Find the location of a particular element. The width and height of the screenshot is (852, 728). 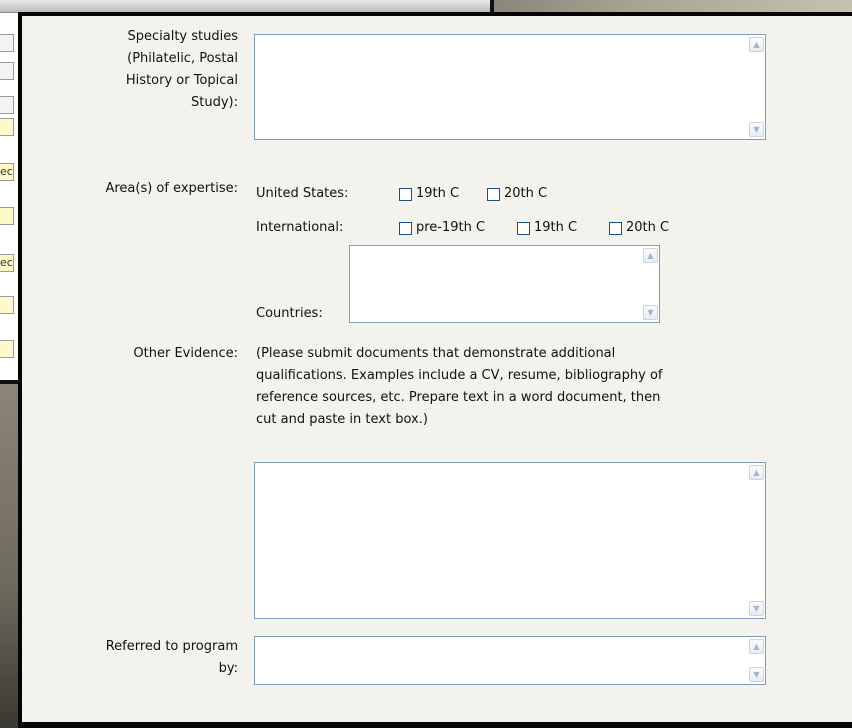

united-states-label: United States: is located at coordinates (302, 193).